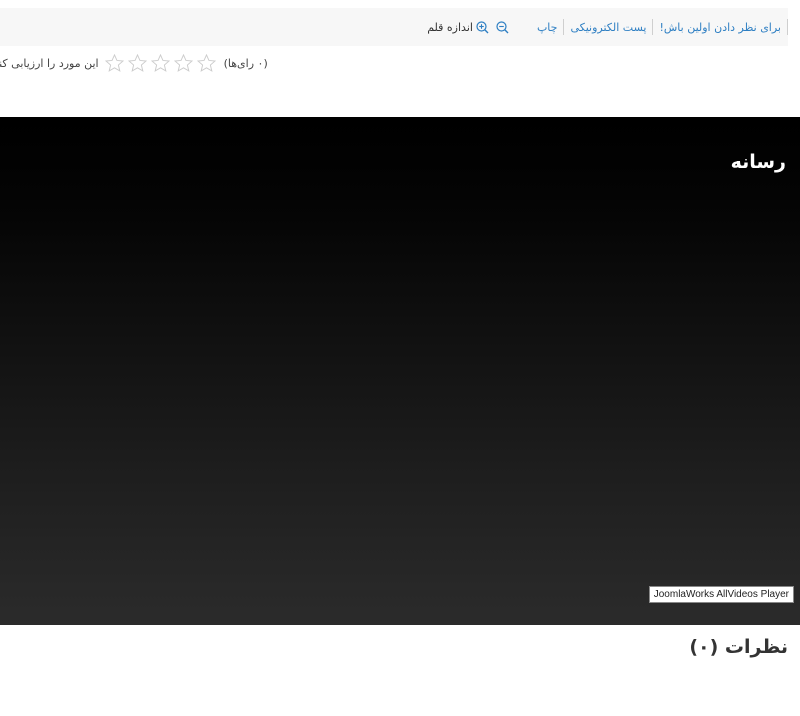  I want to click on rate-this-label: این مورد را ارزیابی کنید, so click(49, 63).